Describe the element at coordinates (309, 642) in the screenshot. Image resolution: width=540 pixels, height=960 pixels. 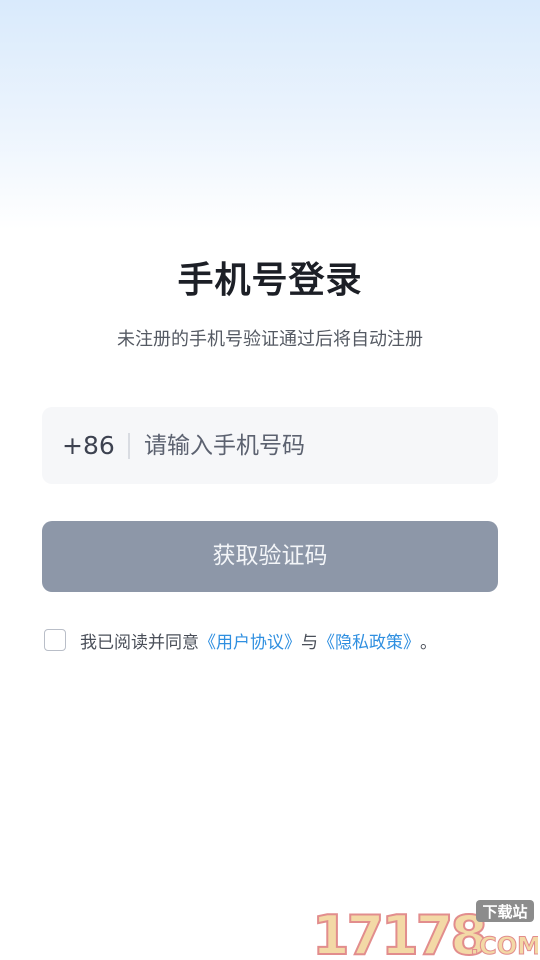
I see `agreement-conjunction-text: 与` at that location.